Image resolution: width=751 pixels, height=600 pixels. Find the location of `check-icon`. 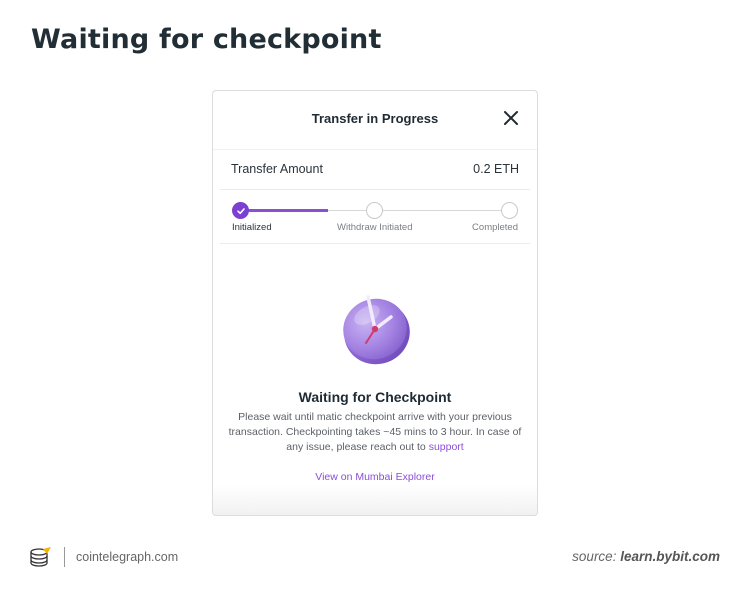

check-icon is located at coordinates (240, 210).